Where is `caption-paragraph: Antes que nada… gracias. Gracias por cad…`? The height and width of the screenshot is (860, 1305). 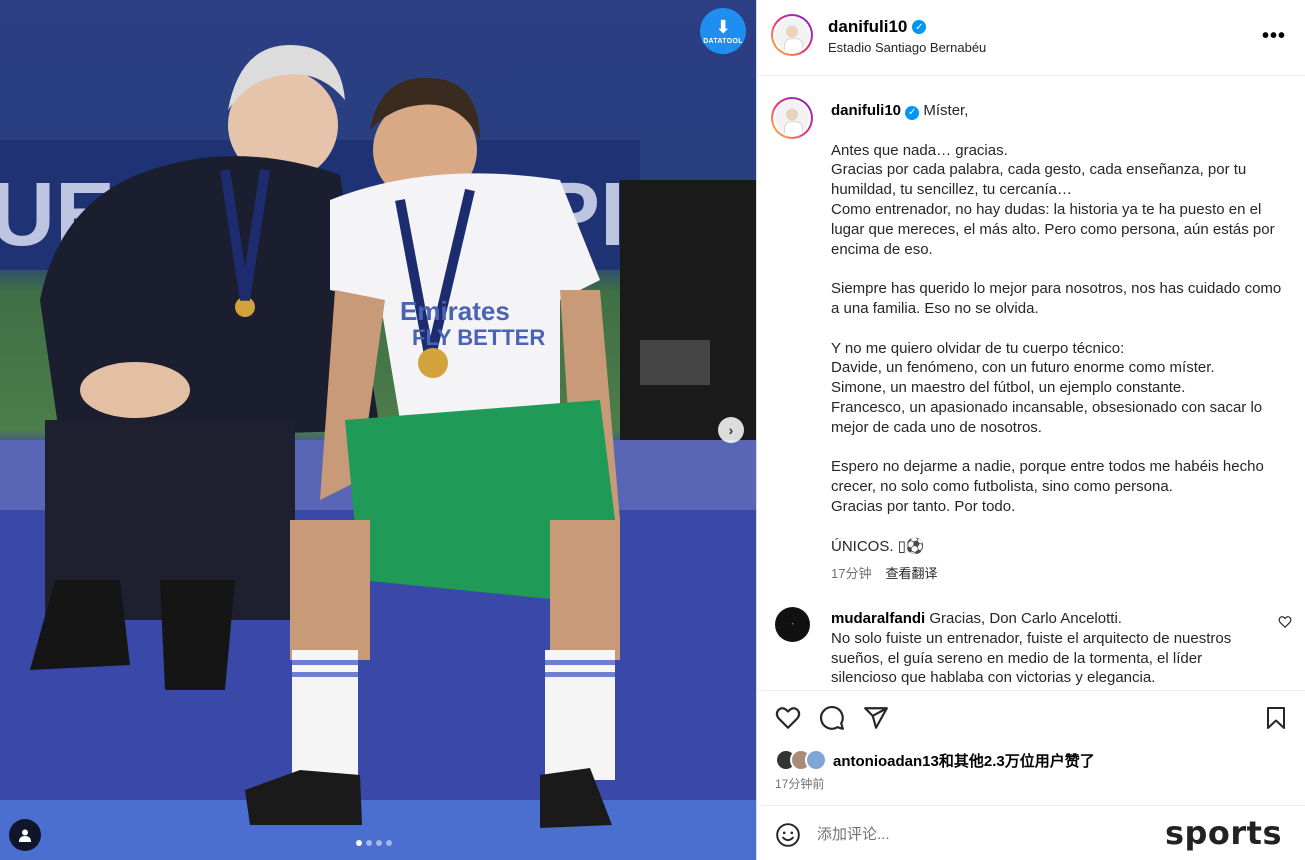
caption-paragraph: Antes que nada… gracias. Gracias por cad… is located at coordinates (1053, 199).